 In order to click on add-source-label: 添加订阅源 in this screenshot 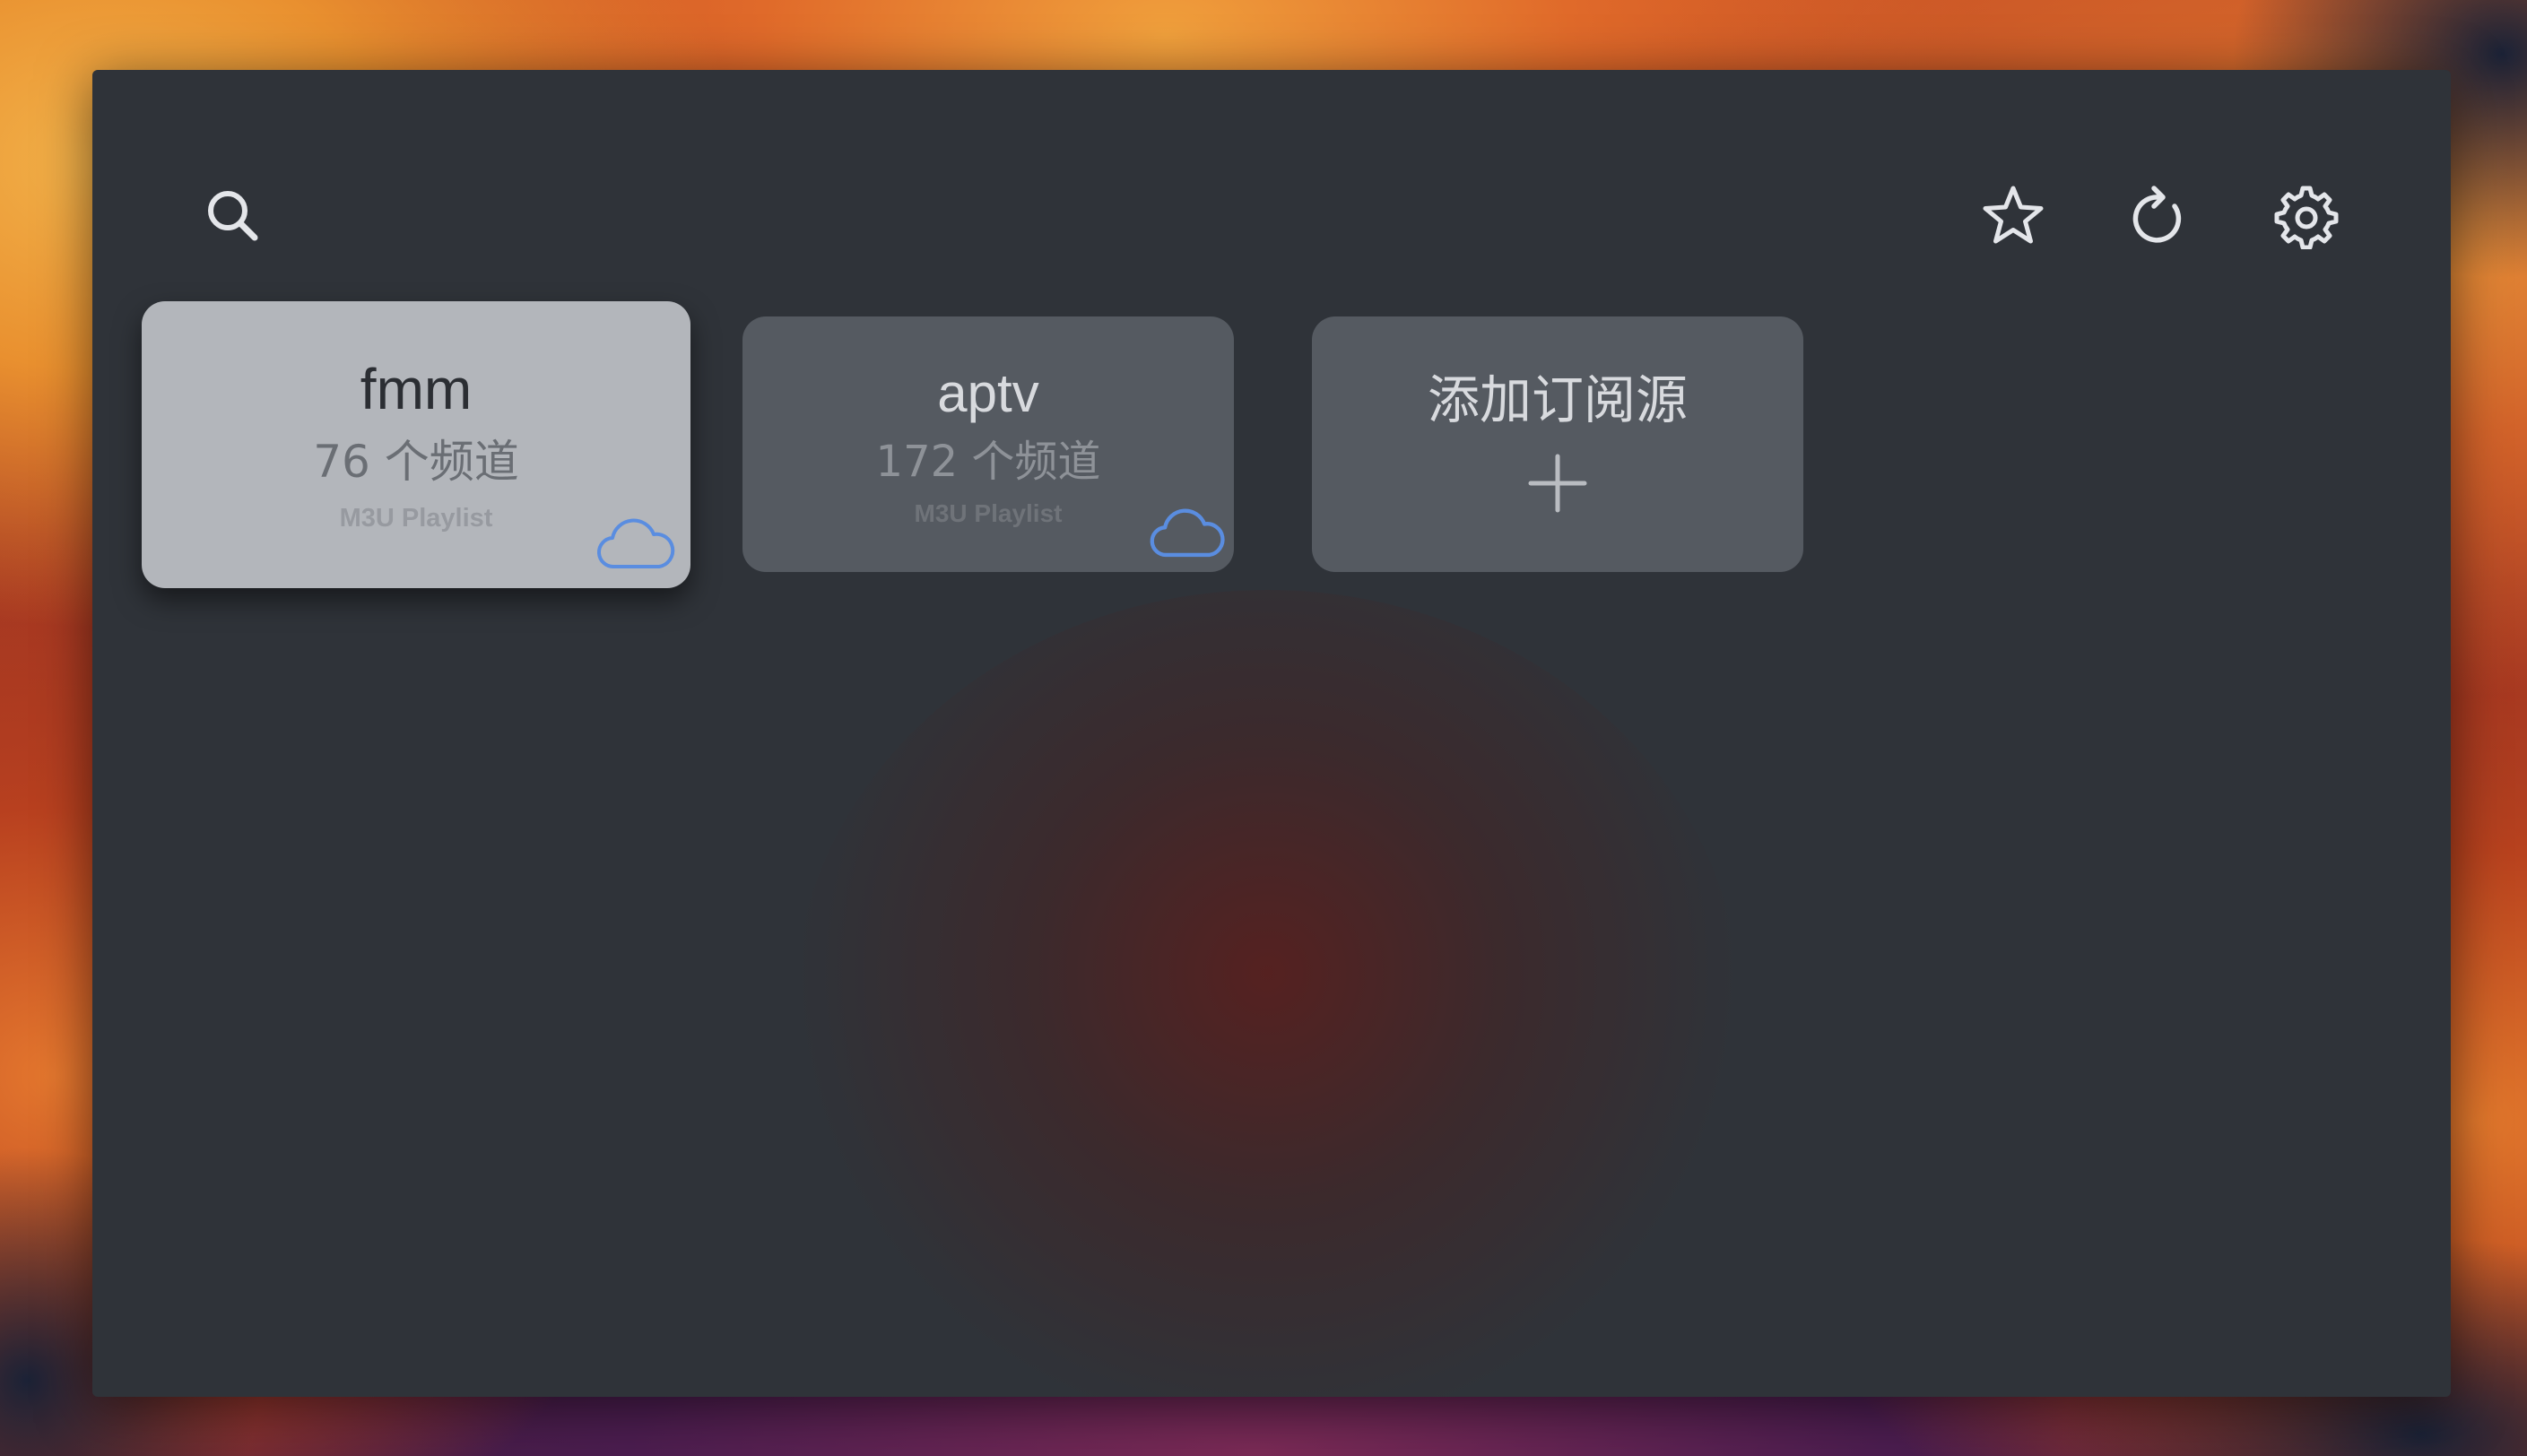, I will do `click(1557, 399)`.